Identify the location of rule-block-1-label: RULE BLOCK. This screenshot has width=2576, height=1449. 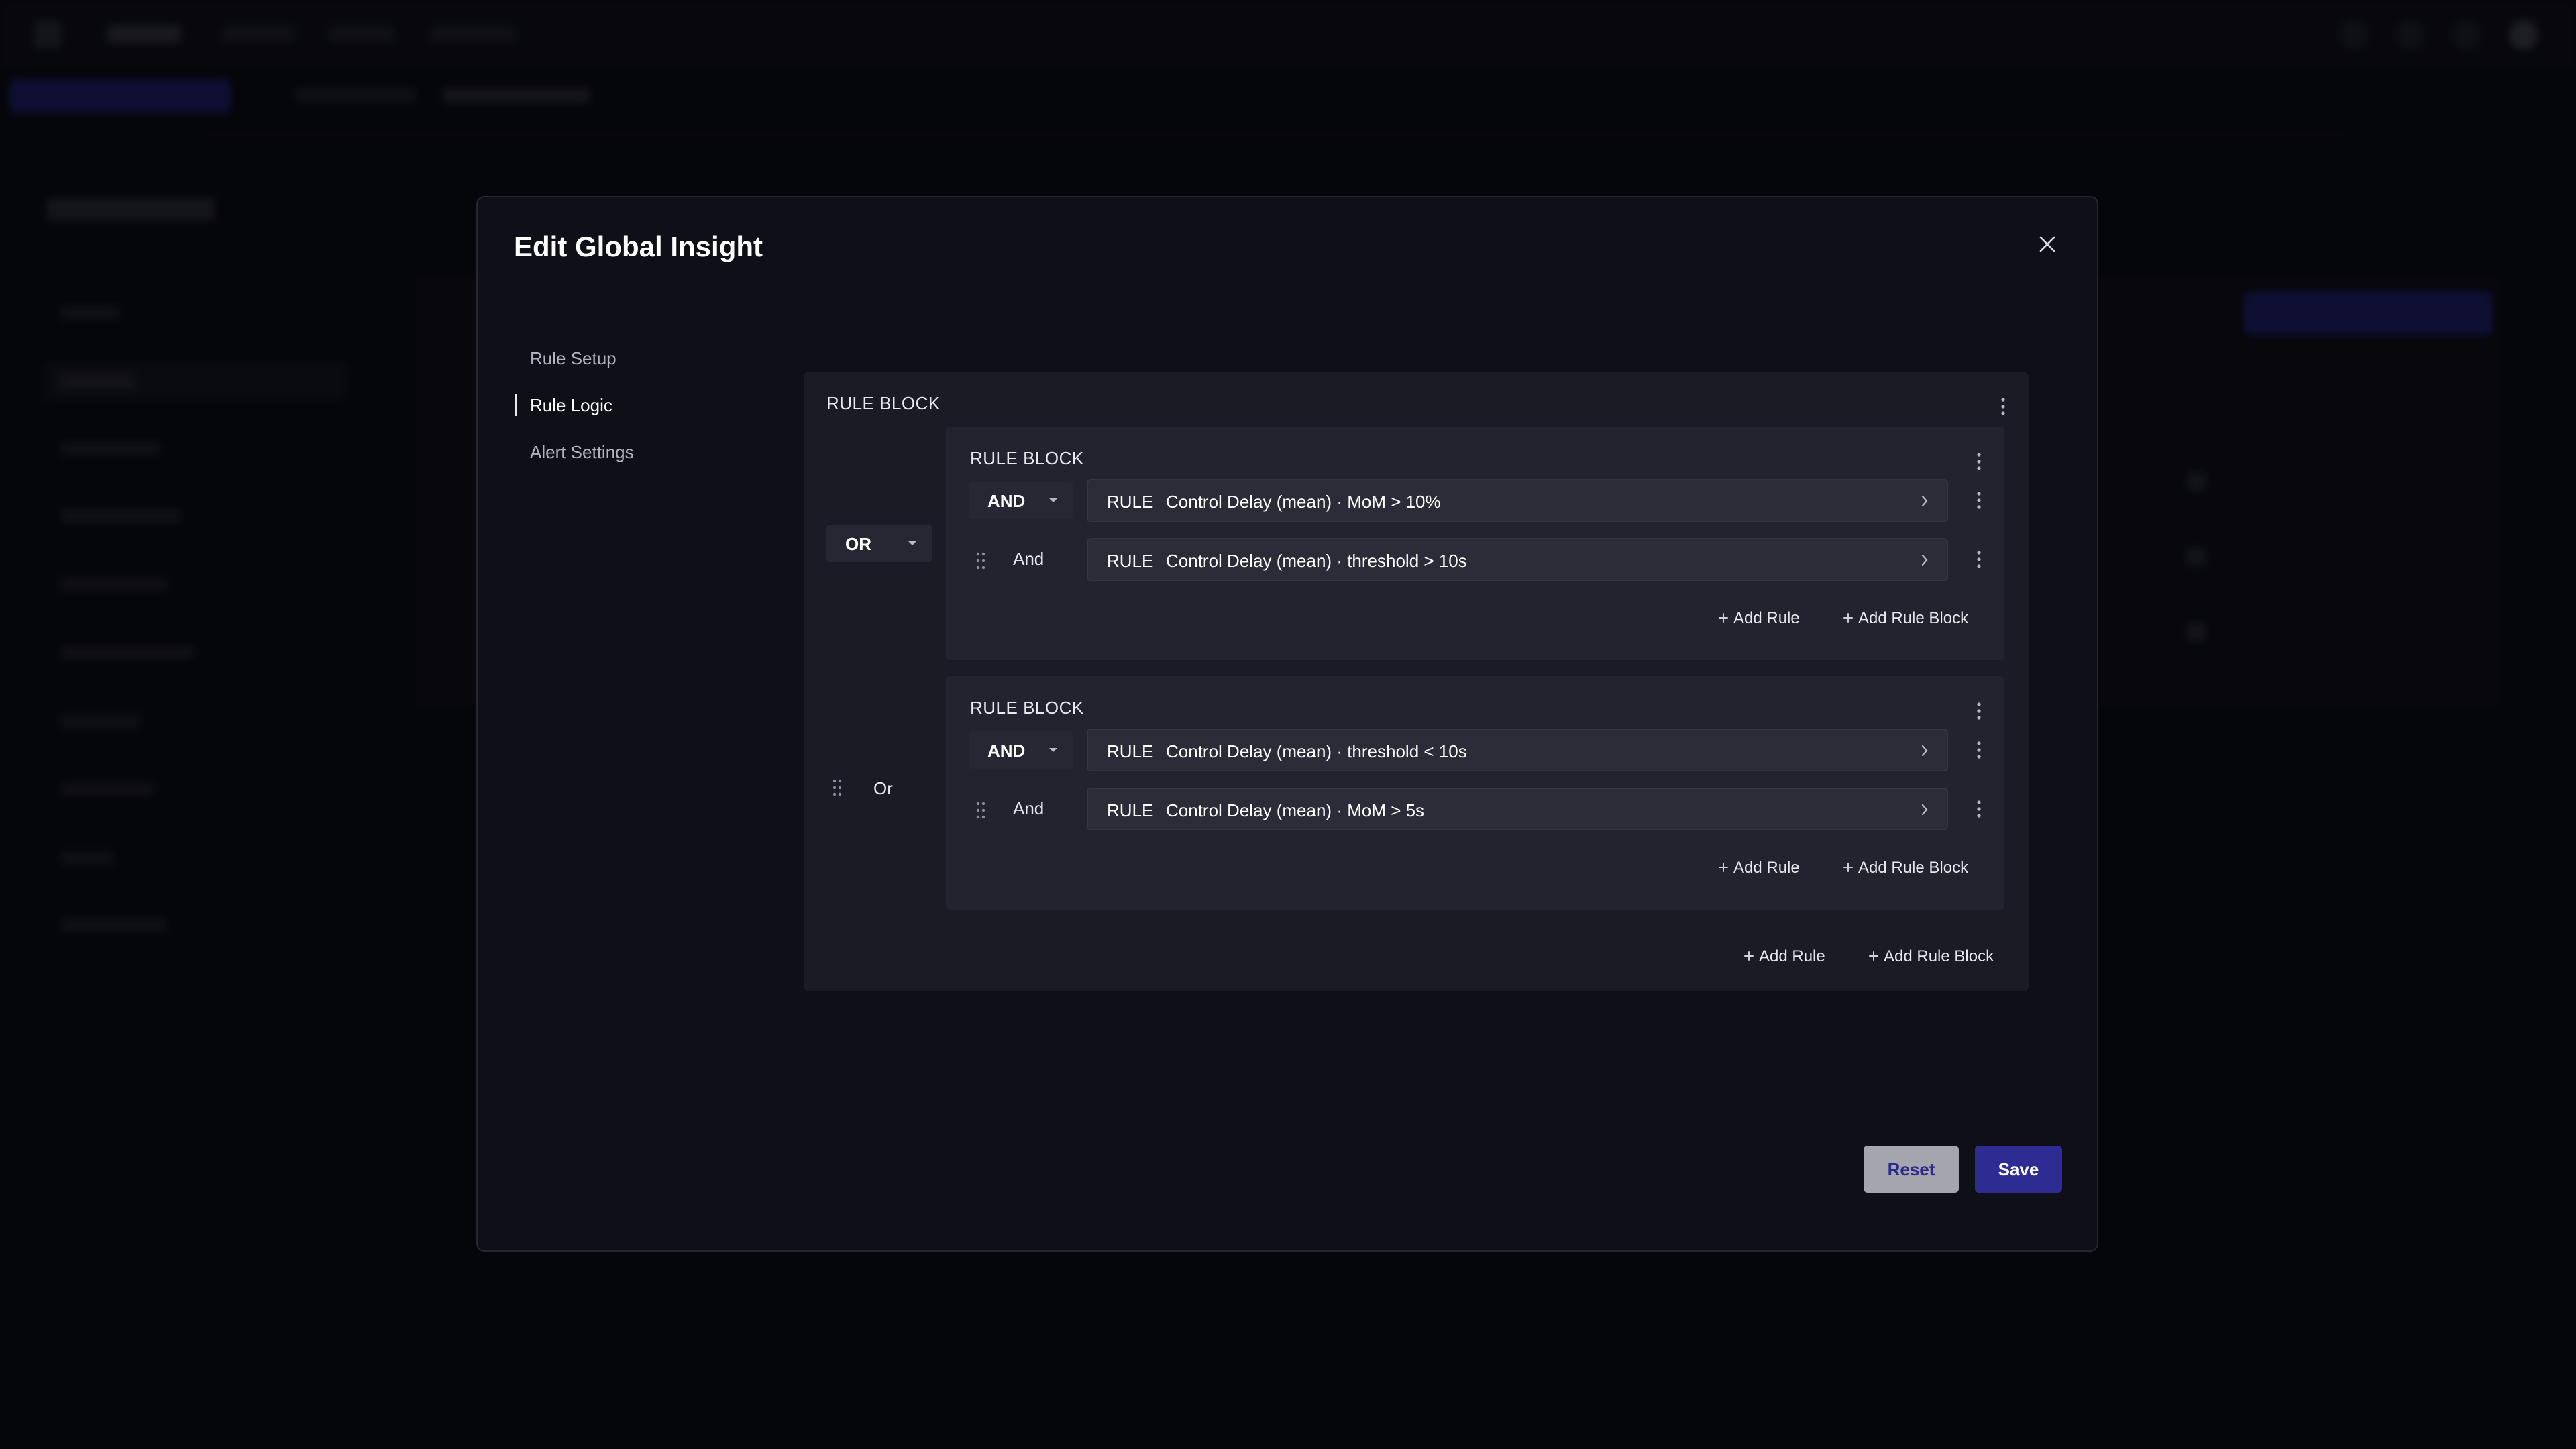
(1027, 458).